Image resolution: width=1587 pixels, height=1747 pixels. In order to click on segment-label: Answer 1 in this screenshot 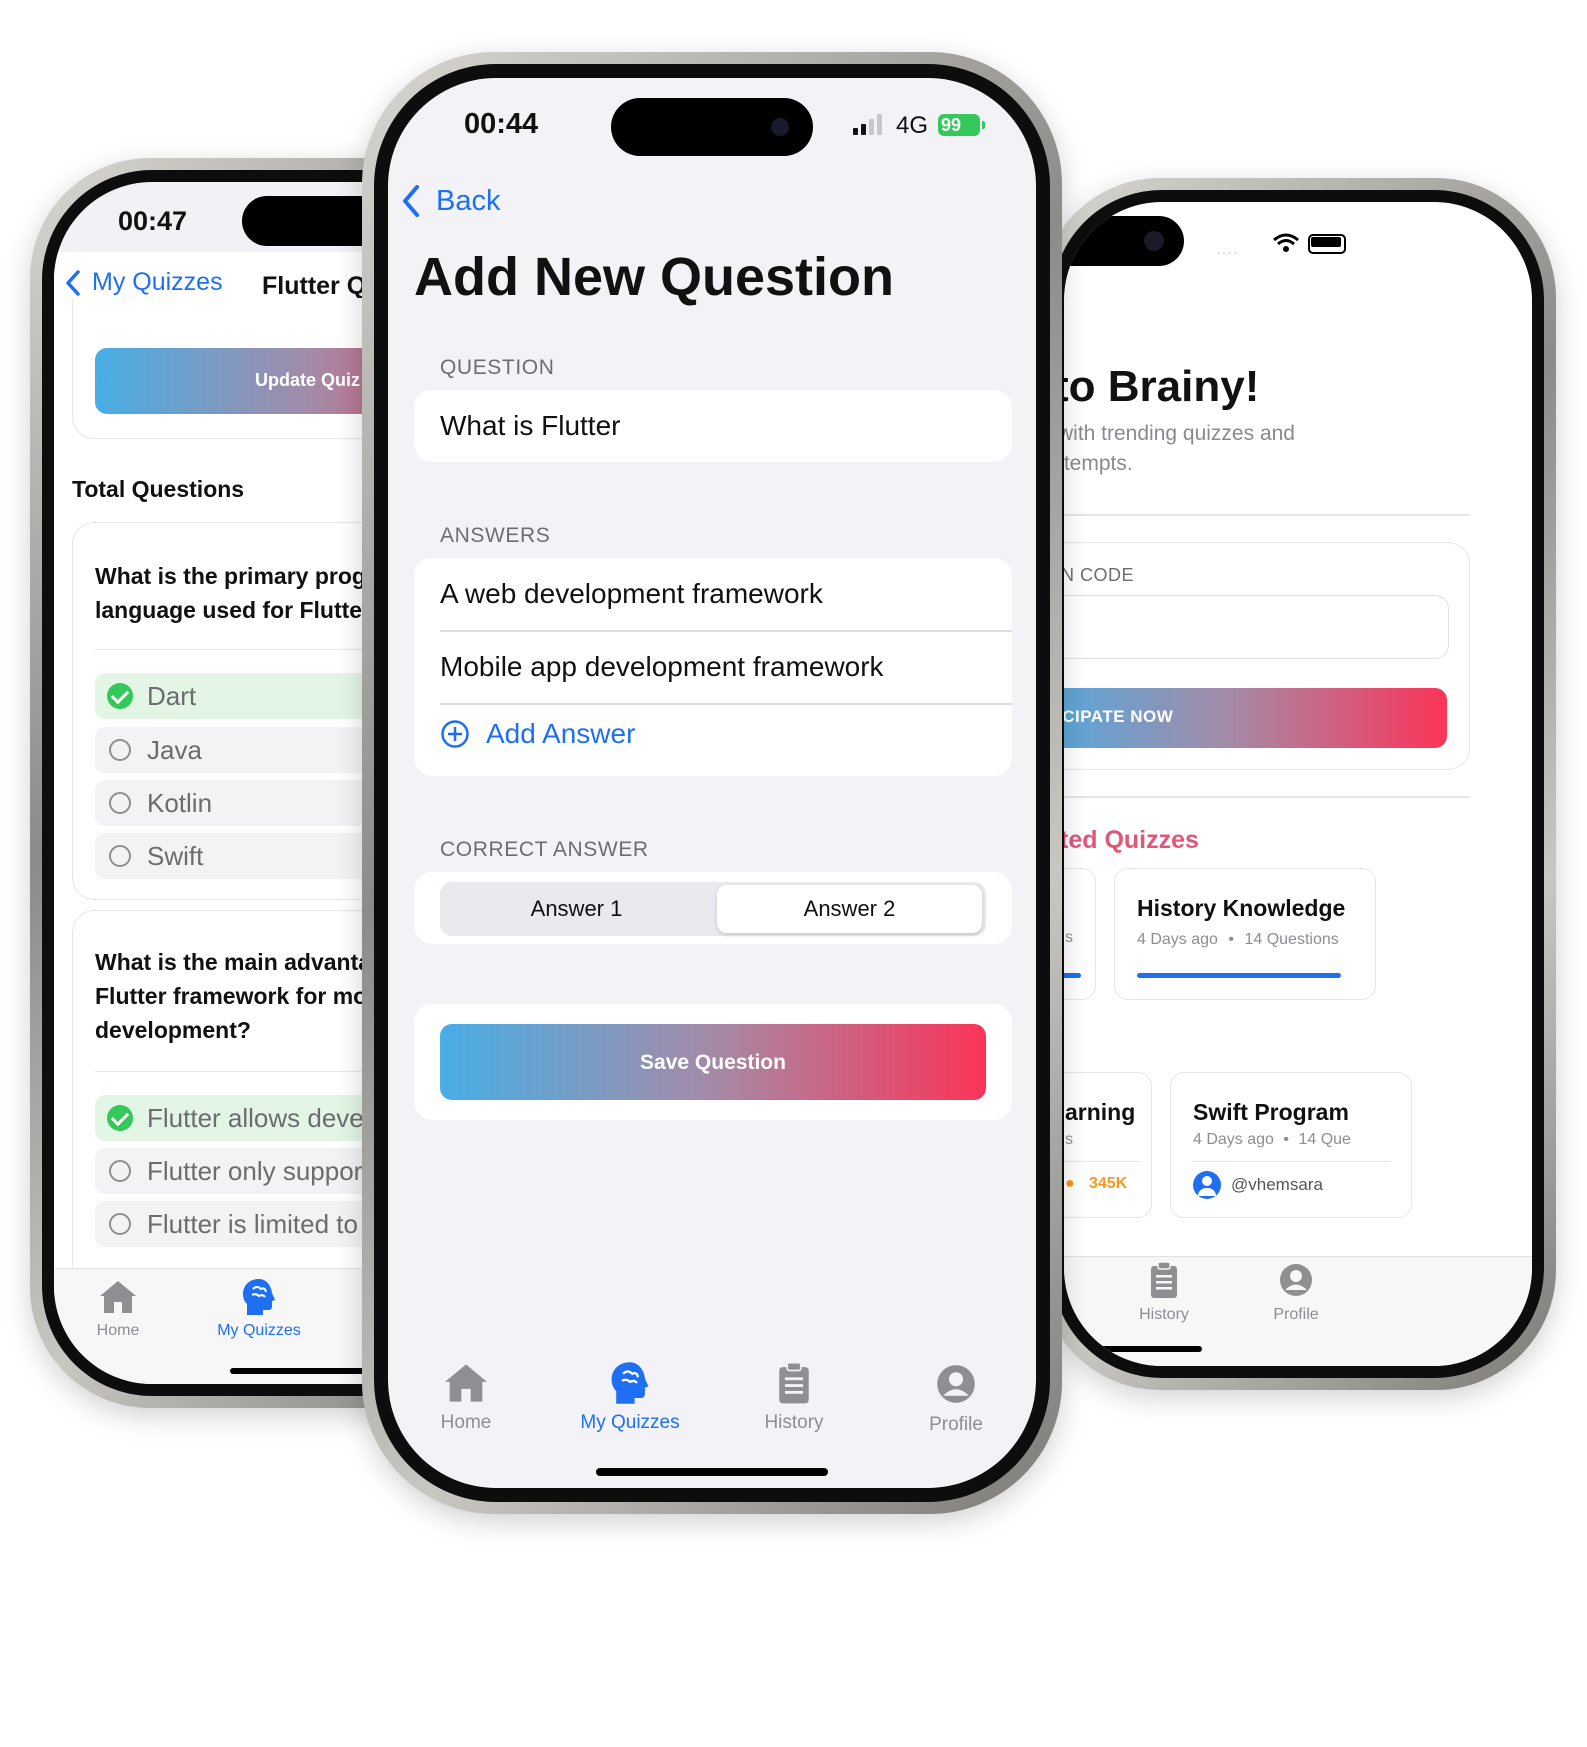, I will do `click(576, 908)`.